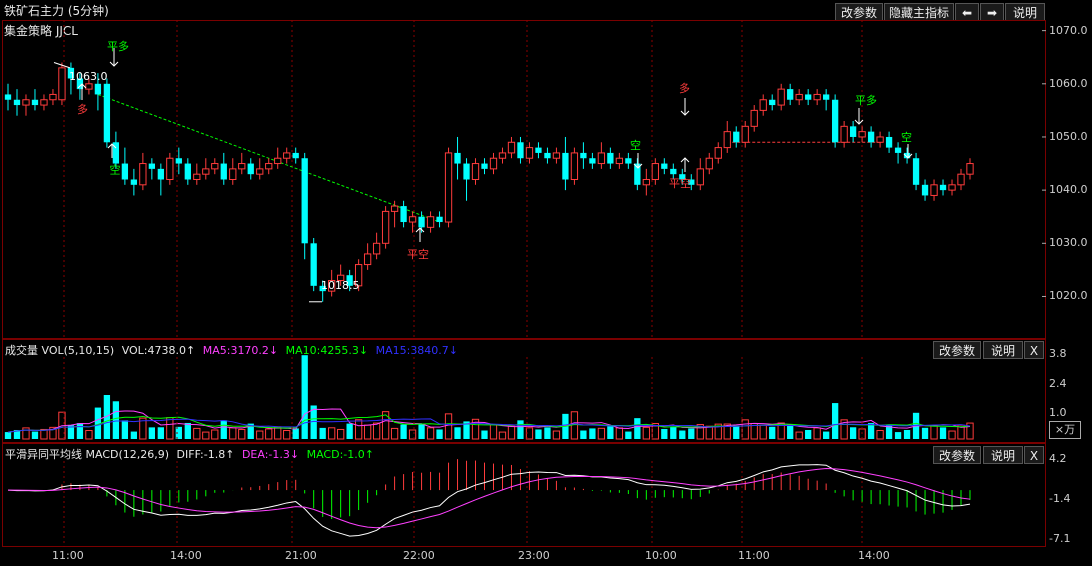 This screenshot has height=566, width=1092. What do you see at coordinates (418, 254) in the screenshot?
I see `signal-close-short: 平空` at bounding box center [418, 254].